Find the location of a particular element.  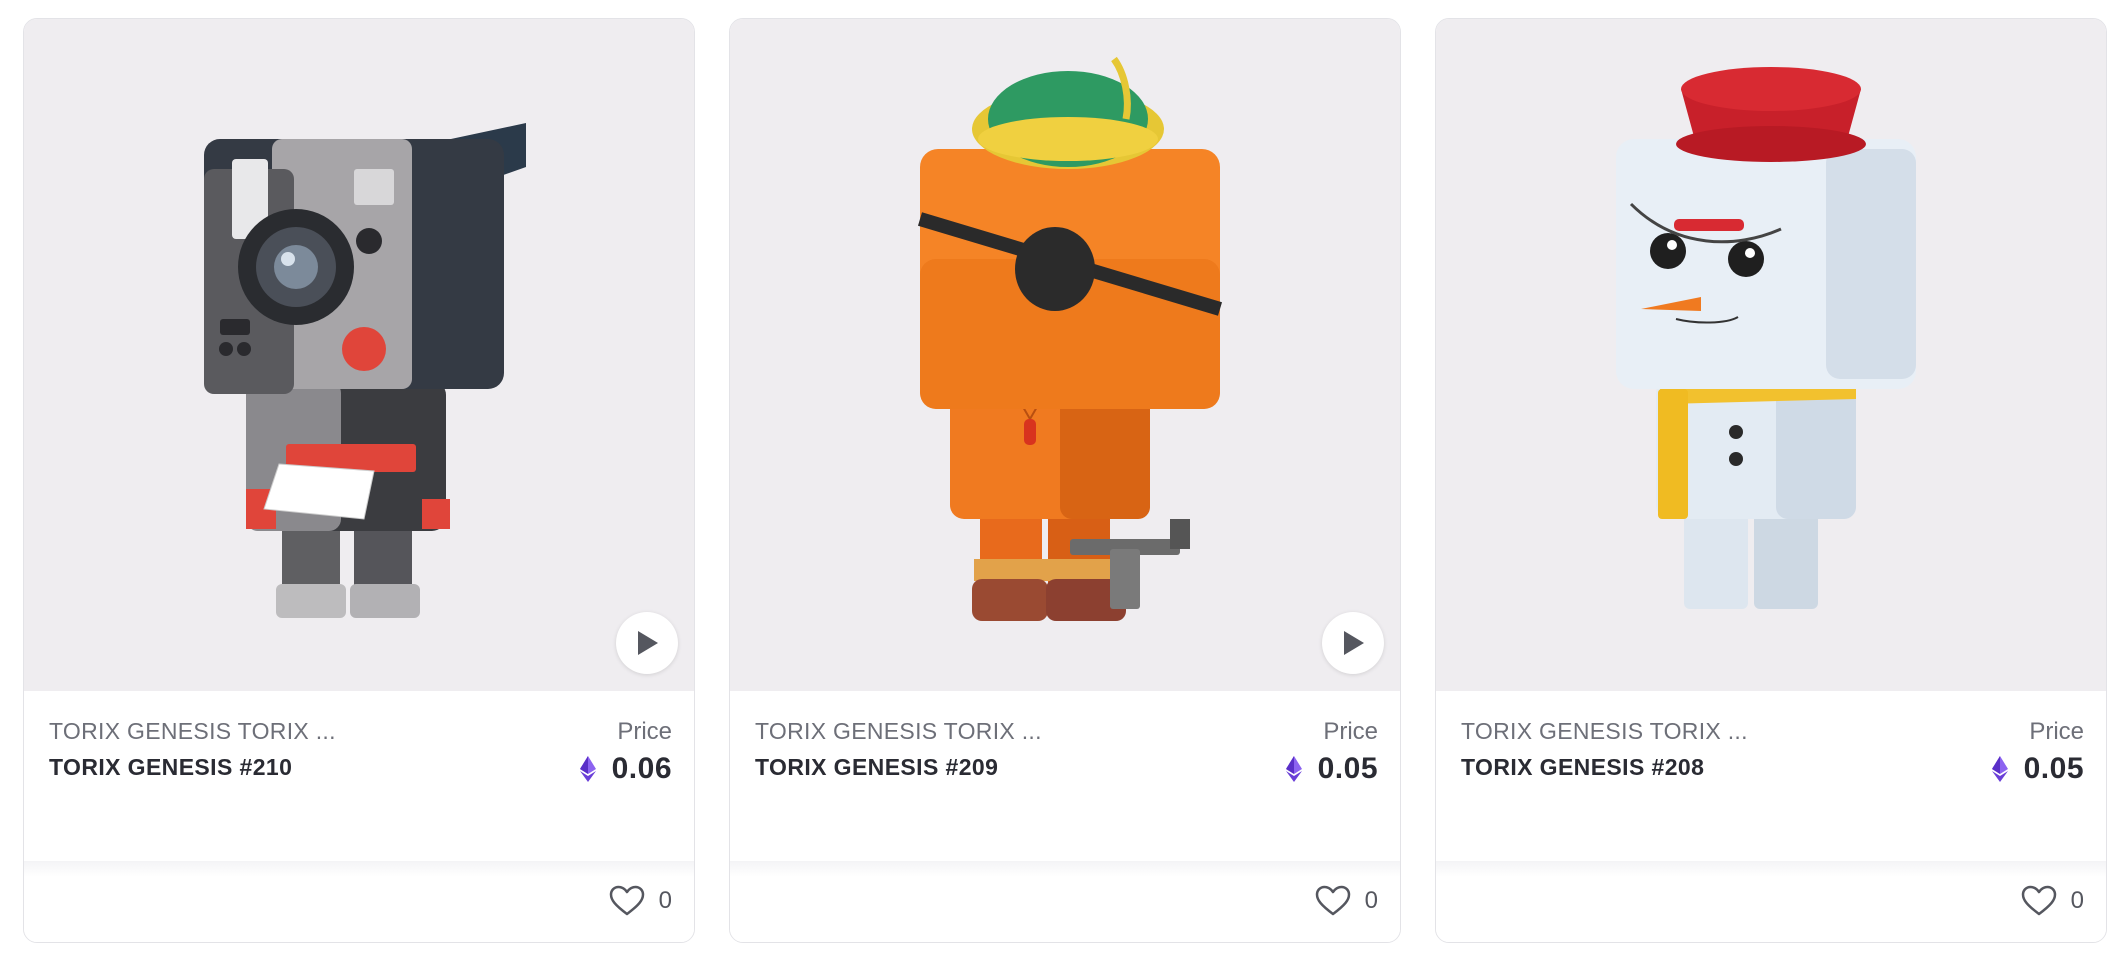

price-value: 0.06 is located at coordinates (641, 768).